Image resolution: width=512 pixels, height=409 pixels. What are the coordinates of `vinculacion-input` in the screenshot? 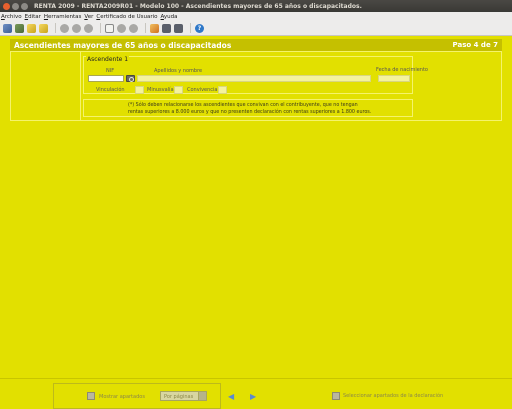 It's located at (139, 90).